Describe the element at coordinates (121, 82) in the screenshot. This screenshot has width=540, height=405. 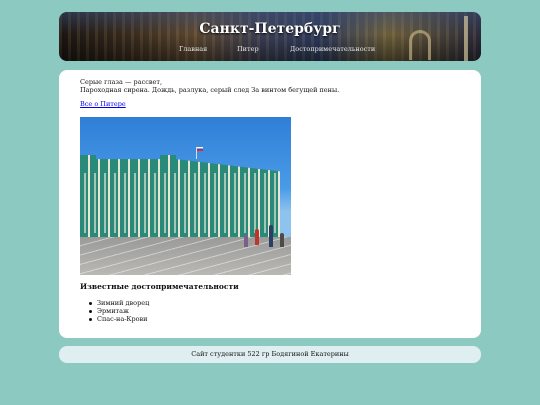
I see `intro-line-1: Серые глаза — рассвет,` at that location.